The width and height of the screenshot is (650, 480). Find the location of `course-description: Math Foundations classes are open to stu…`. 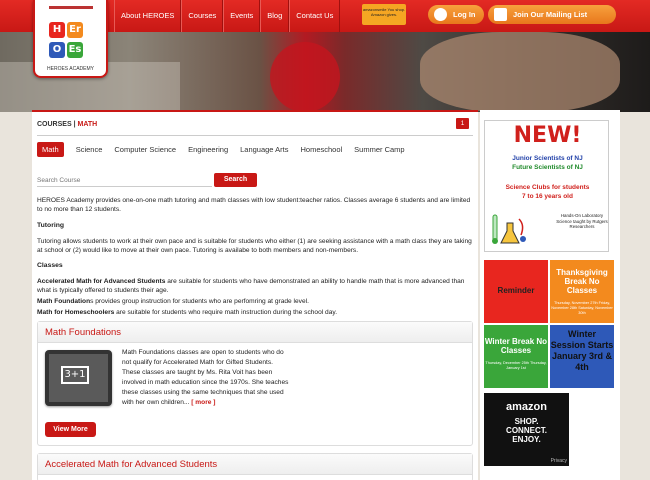

course-description: Math Foundations classes are open to stu… is located at coordinates (207, 378).